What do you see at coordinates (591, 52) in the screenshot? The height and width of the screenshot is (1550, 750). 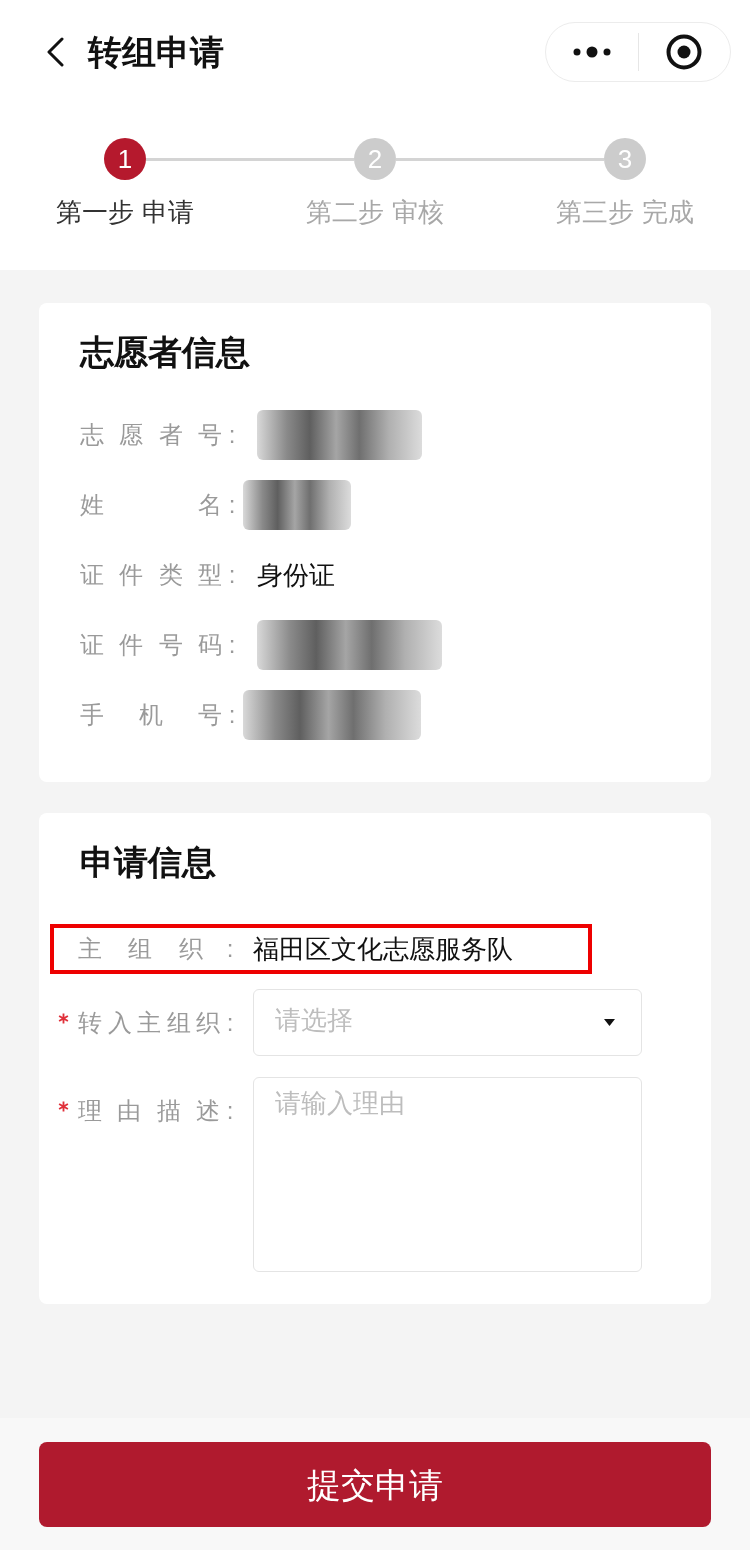 I see `more-icon` at bounding box center [591, 52].